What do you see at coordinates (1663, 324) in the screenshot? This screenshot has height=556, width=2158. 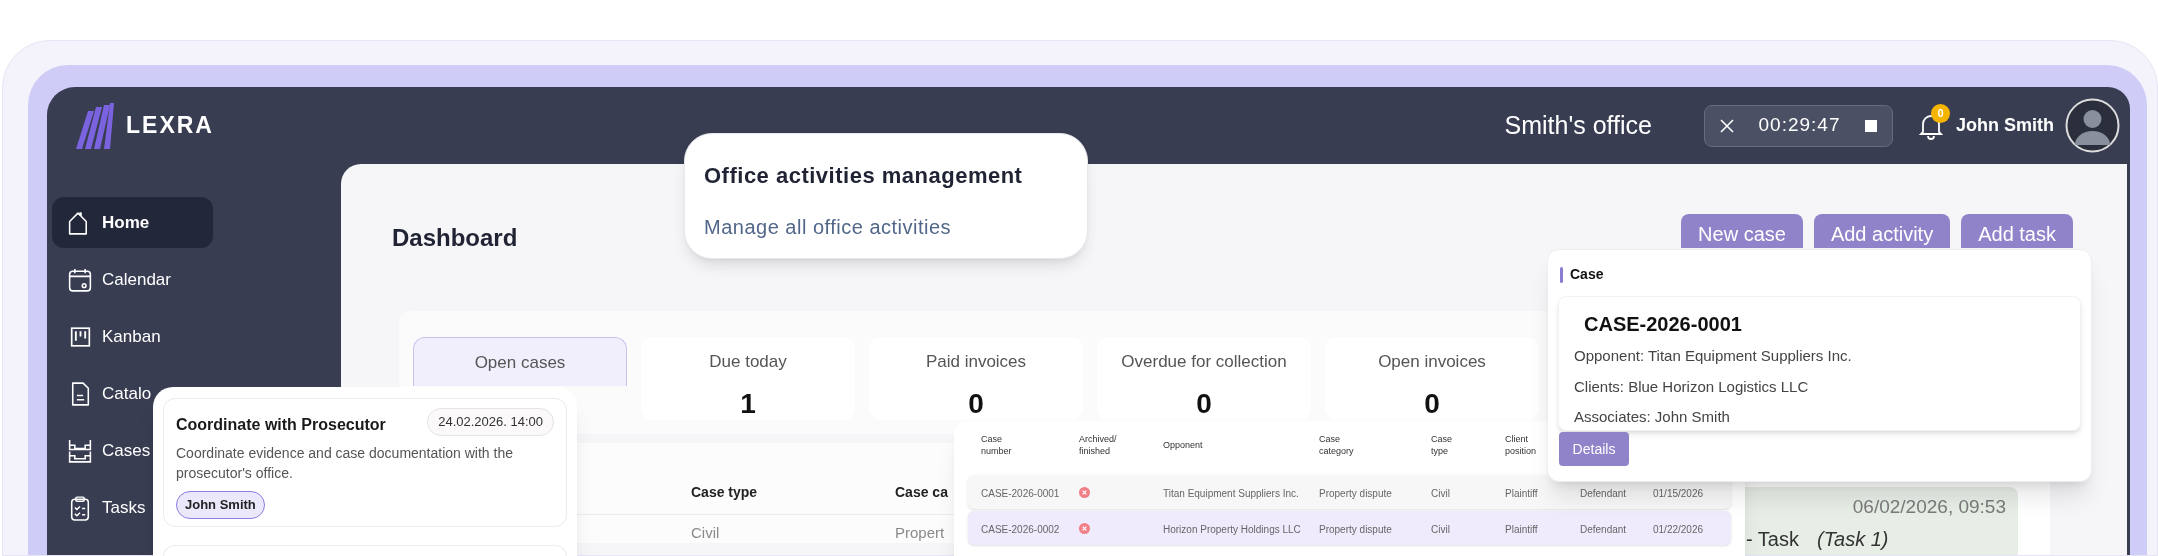 I see `case-number: CASE-2026-0001` at bounding box center [1663, 324].